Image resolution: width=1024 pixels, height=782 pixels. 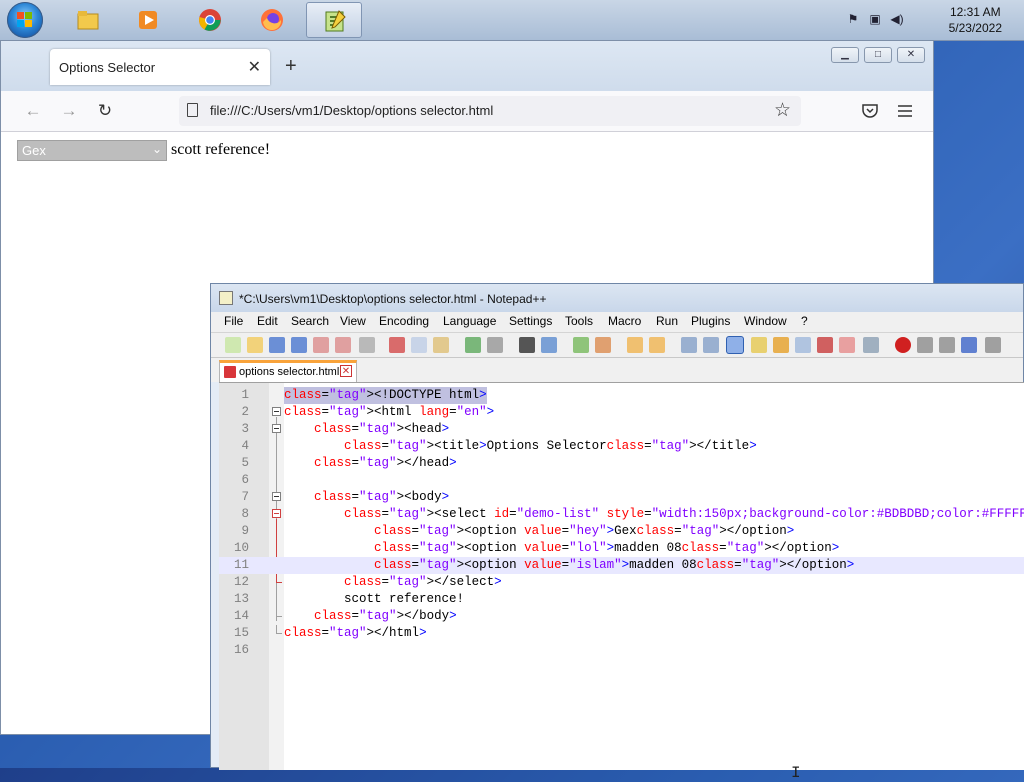 What do you see at coordinates (473, 345) in the screenshot?
I see `undo-icon` at bounding box center [473, 345].